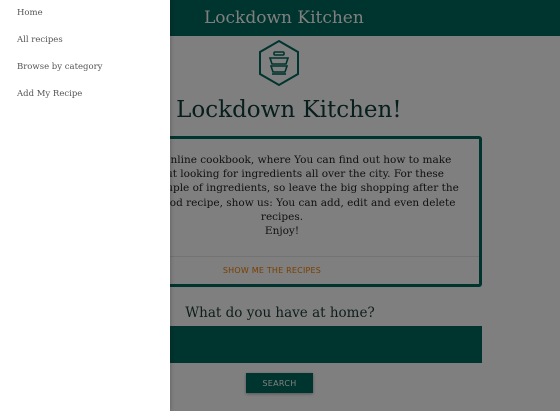 The image size is (560, 411). What do you see at coordinates (85, 94) in the screenshot?
I see `sidenav-item-add-my-recipe: Add My Recipe` at bounding box center [85, 94].